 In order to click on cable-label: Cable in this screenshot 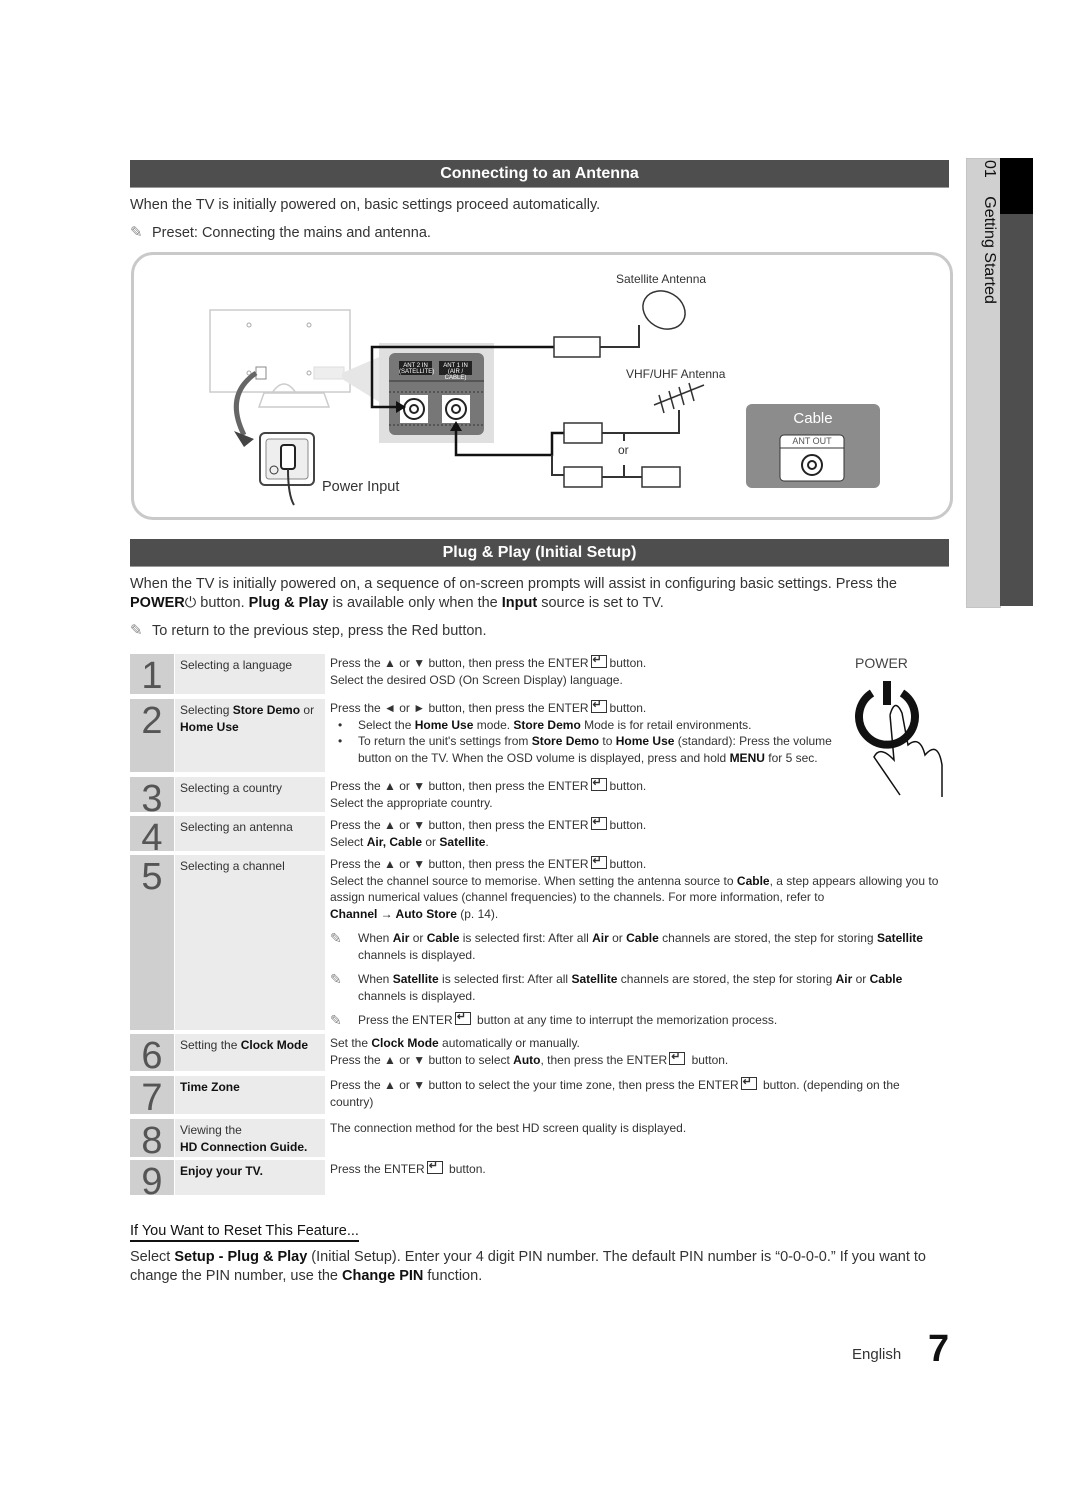, I will do `click(813, 418)`.